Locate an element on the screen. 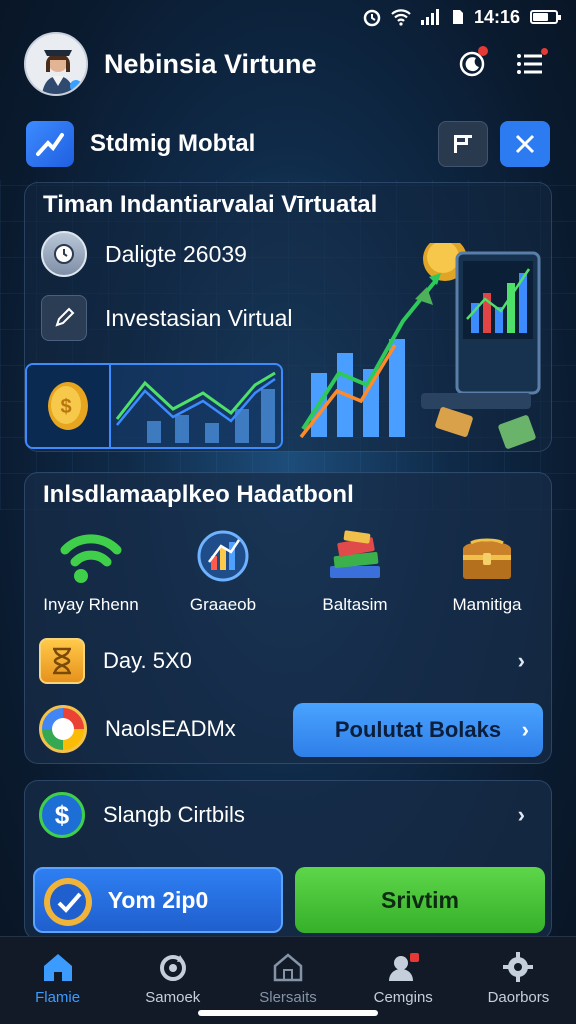 The height and width of the screenshot is (1024, 576). secondary-action-label: Srivtim is located at coordinates (420, 899).